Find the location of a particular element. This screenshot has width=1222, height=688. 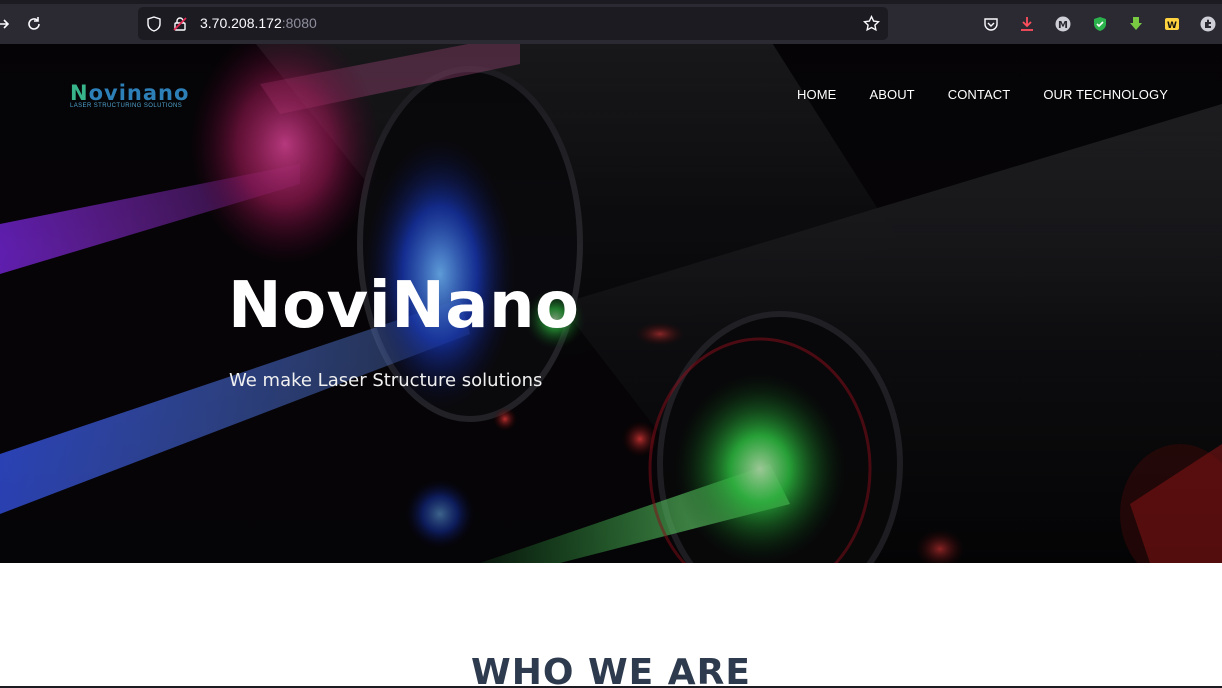

reload-icon is located at coordinates (34, 24).